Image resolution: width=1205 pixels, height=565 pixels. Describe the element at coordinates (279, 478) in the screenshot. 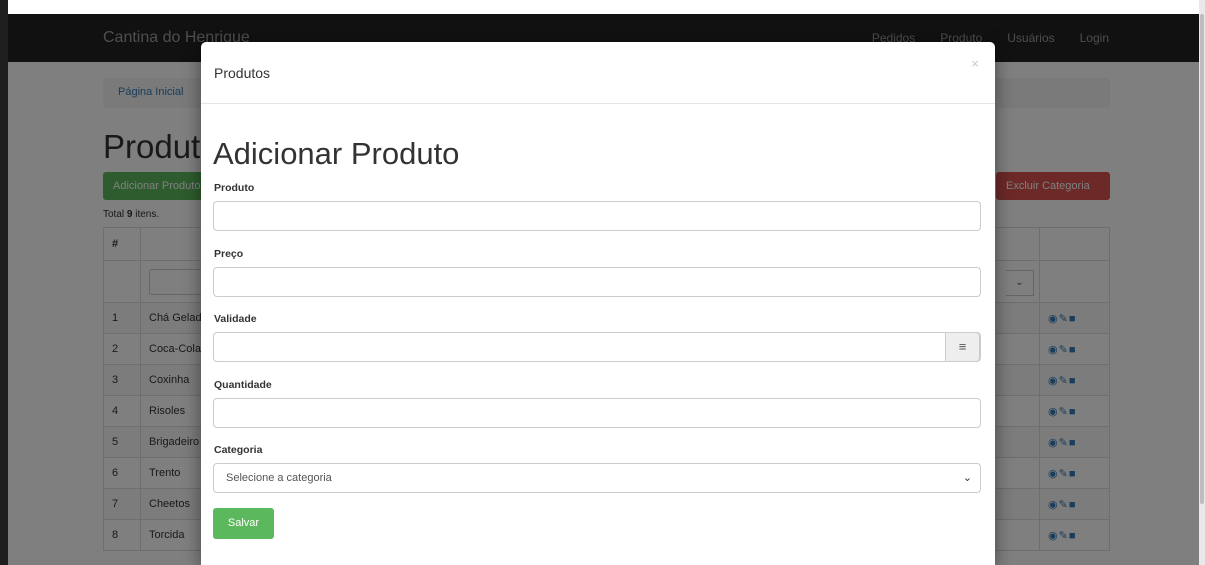

I see `categoria-select-value: Selecione a categoria` at that location.